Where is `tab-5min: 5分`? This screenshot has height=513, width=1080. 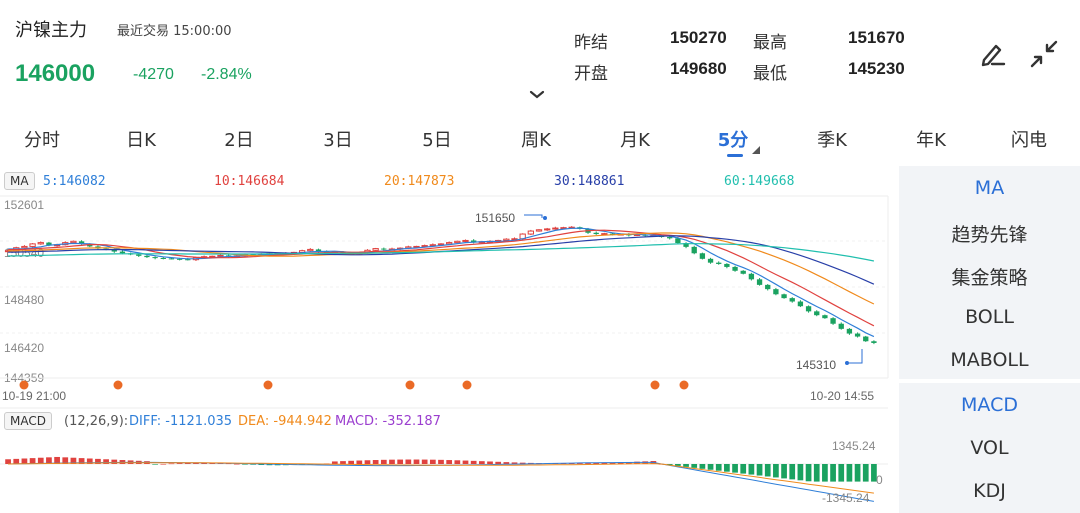 tab-5min: 5分 is located at coordinates (733, 139).